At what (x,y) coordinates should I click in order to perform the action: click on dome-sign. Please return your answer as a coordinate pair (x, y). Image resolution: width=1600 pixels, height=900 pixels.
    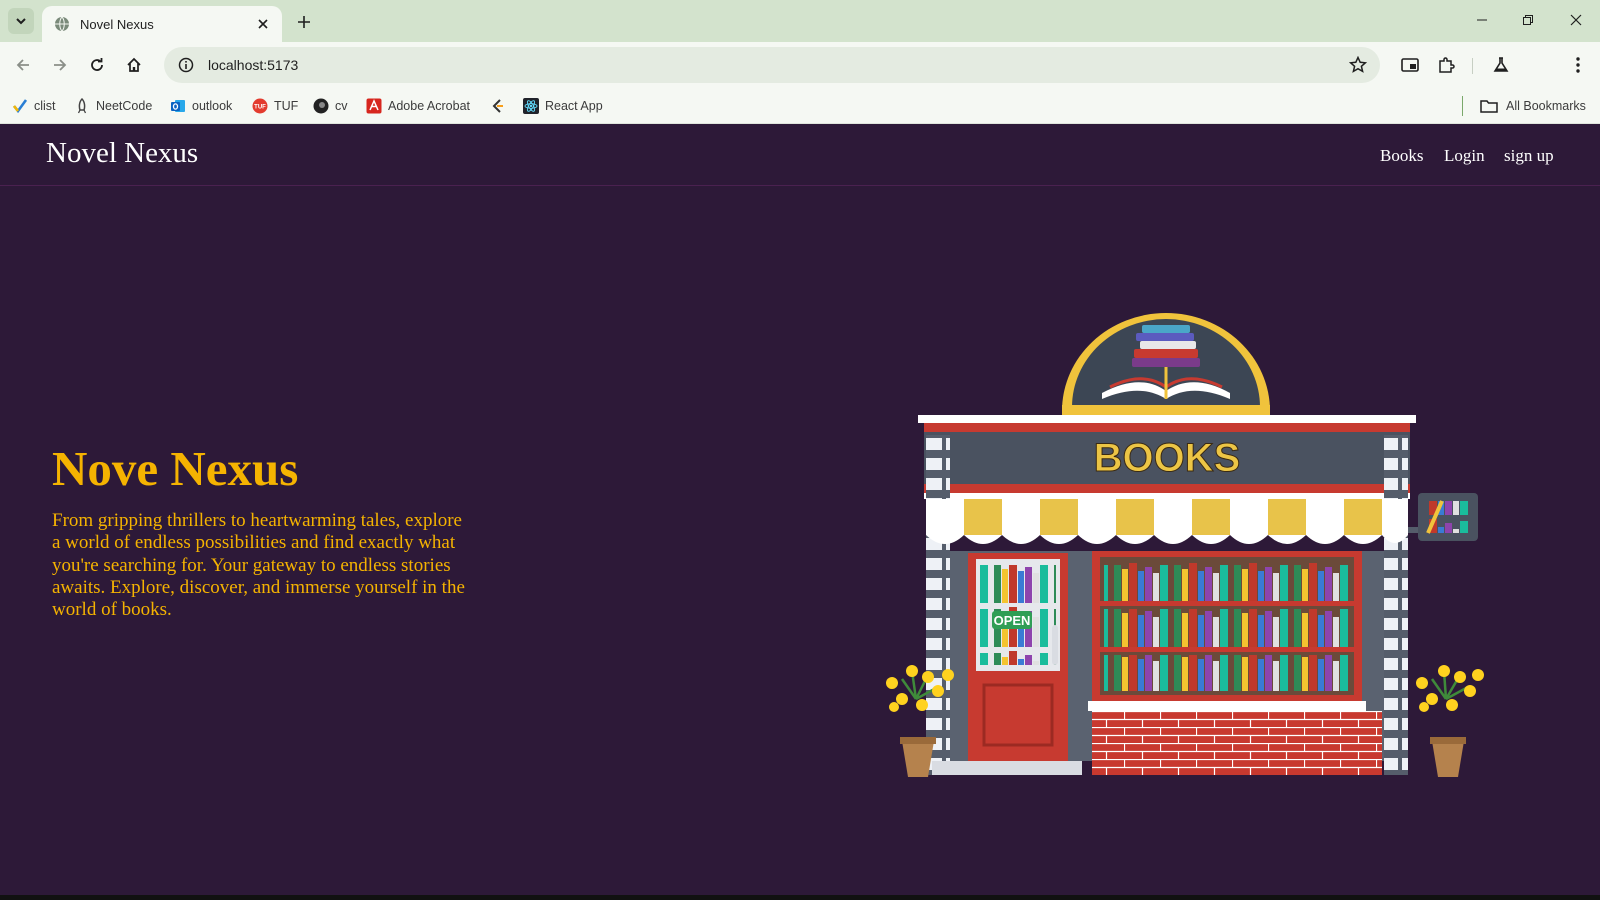
    Looking at the image, I should click on (1166, 364).